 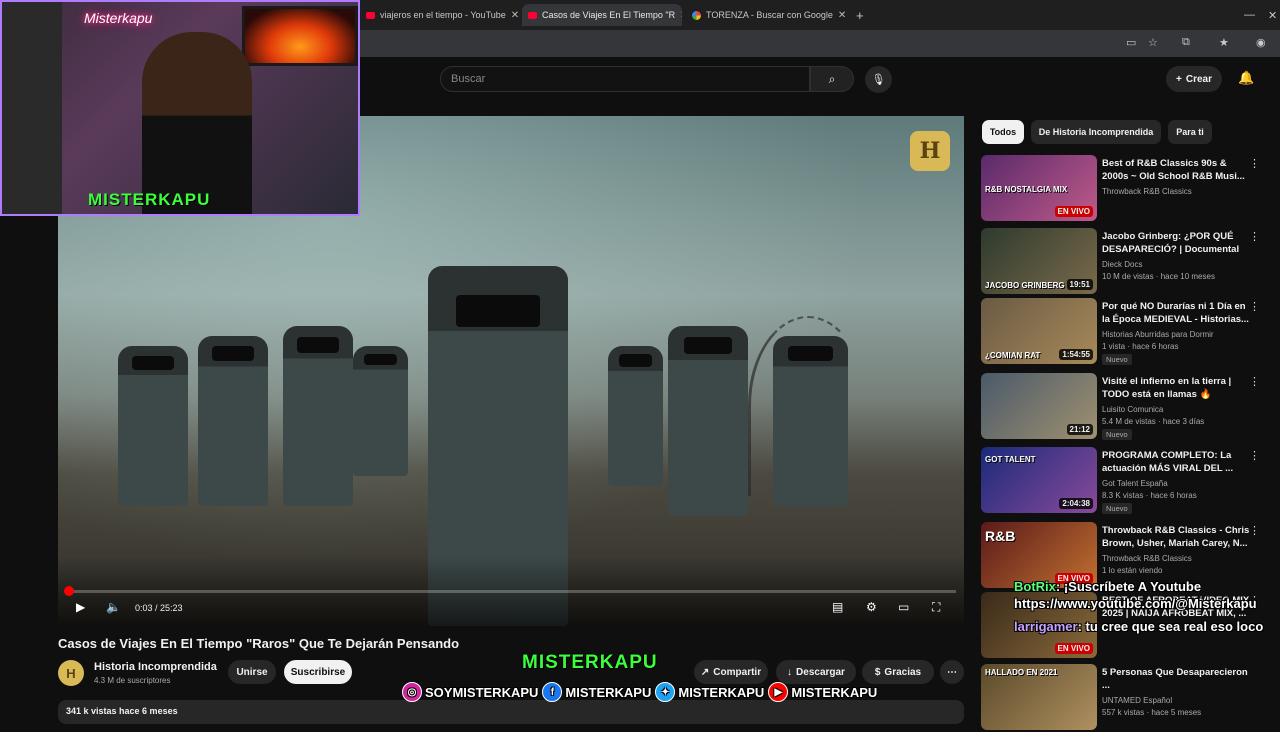 I want to click on browser-tab-2: TORENZA - Buscar con Google ✕, so click(x=766, y=15).